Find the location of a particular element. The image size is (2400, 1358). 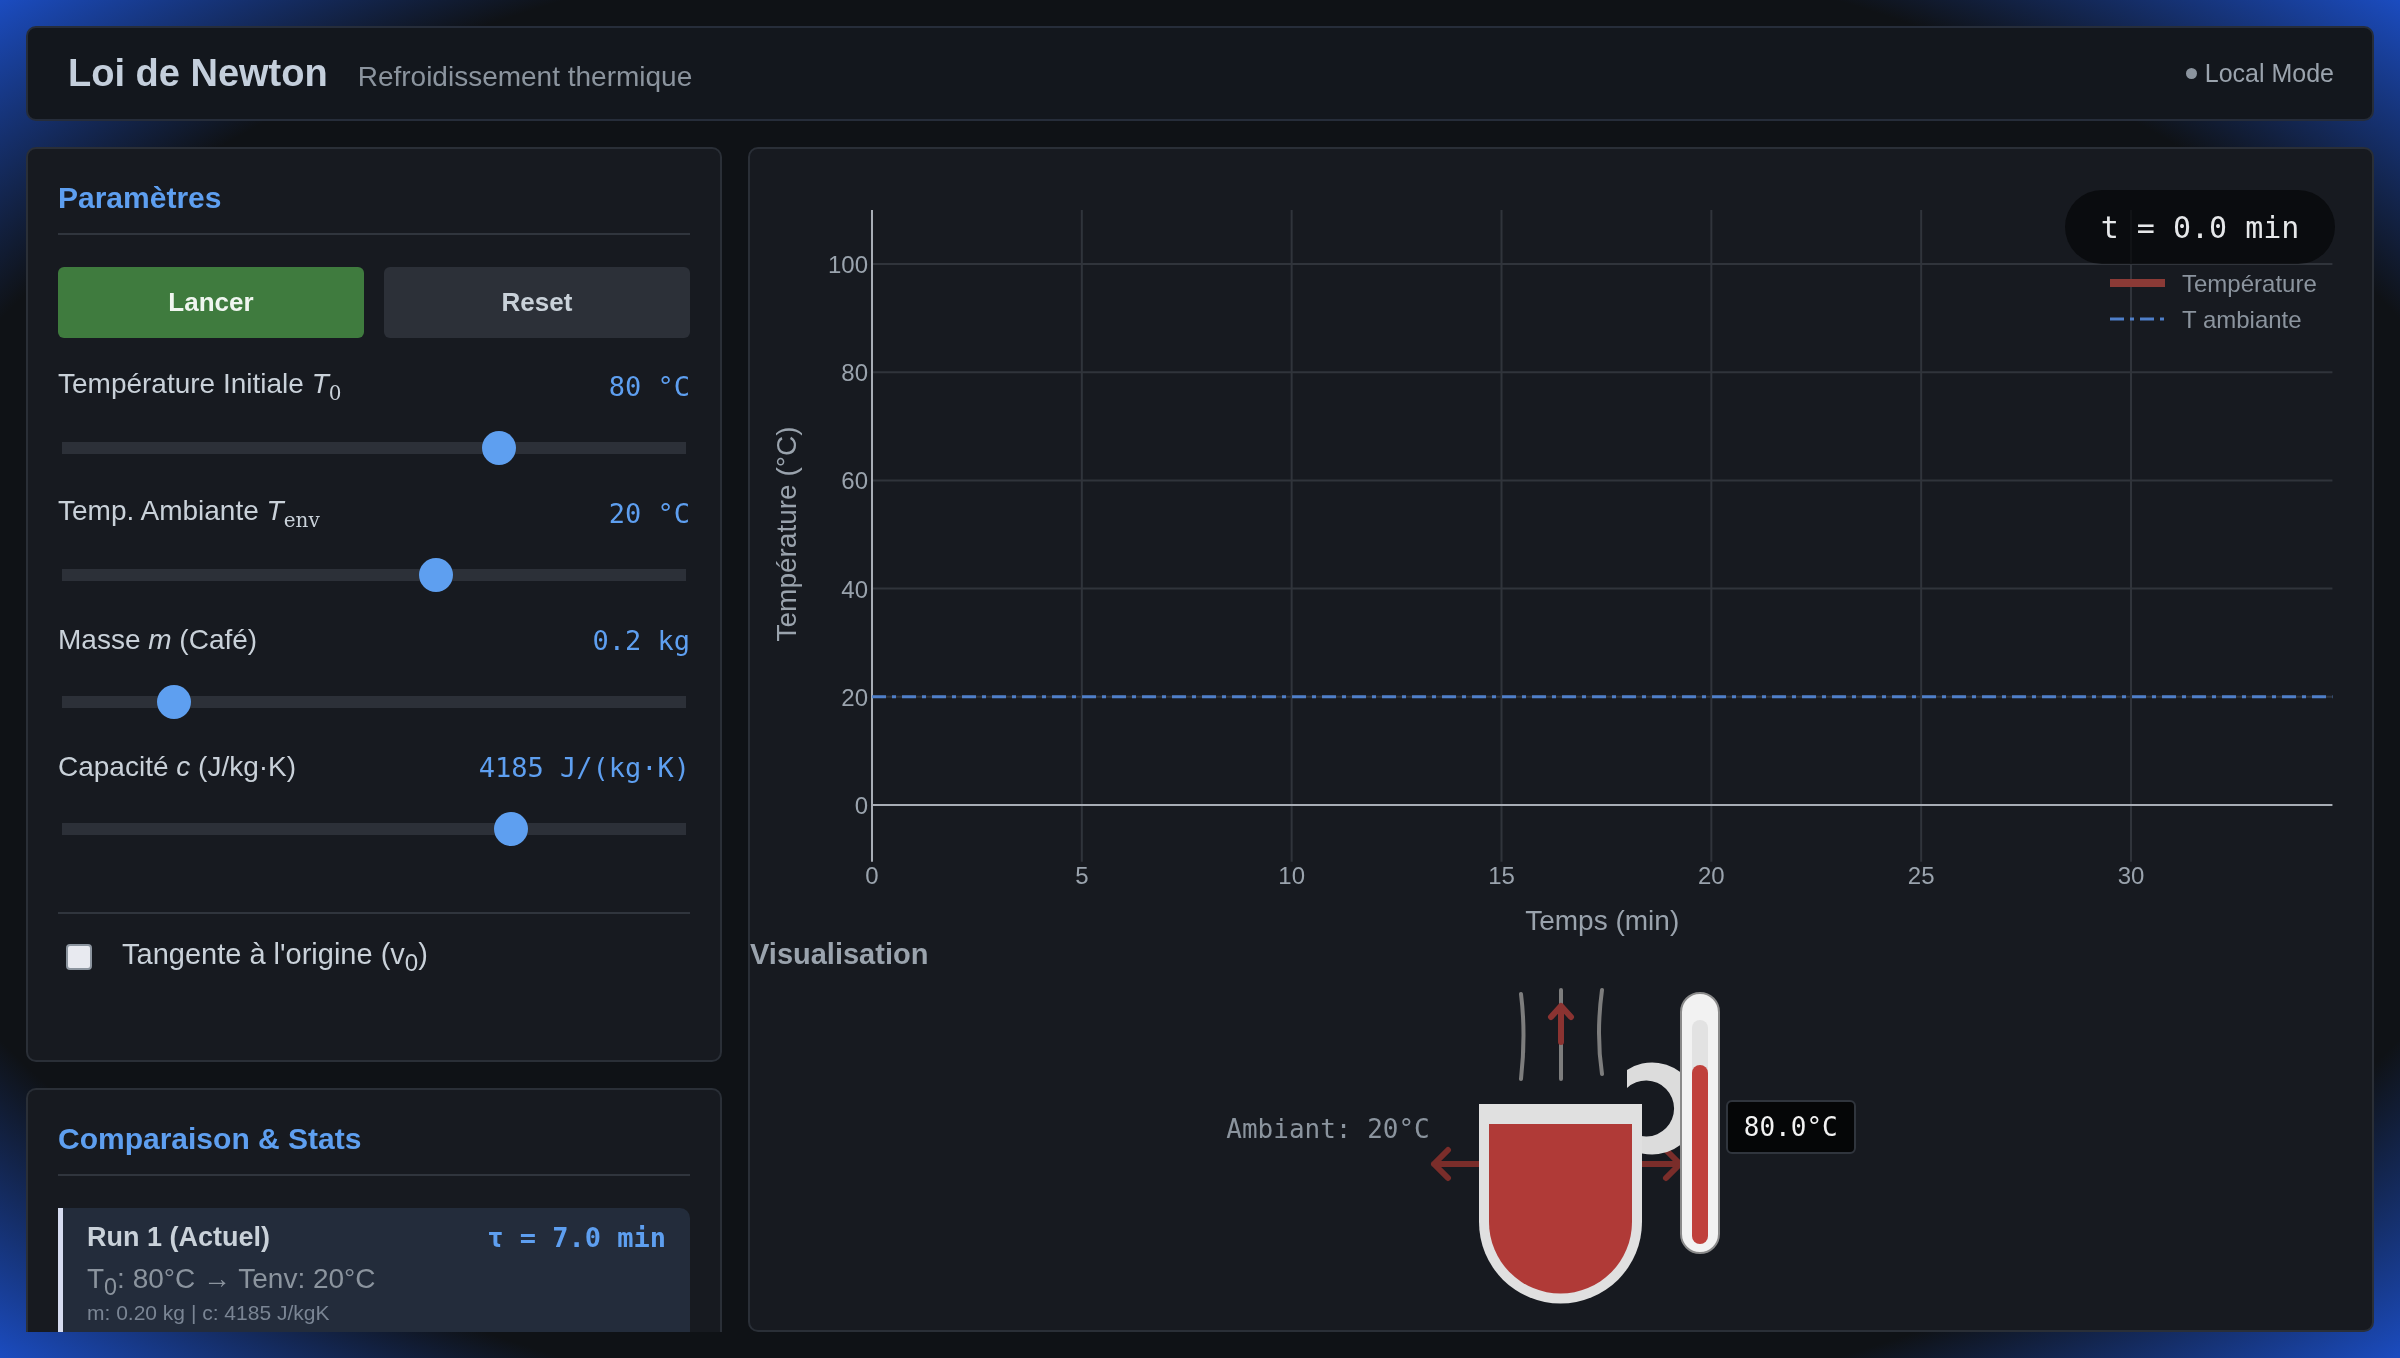

panel-title: Paramètres is located at coordinates (140, 198).